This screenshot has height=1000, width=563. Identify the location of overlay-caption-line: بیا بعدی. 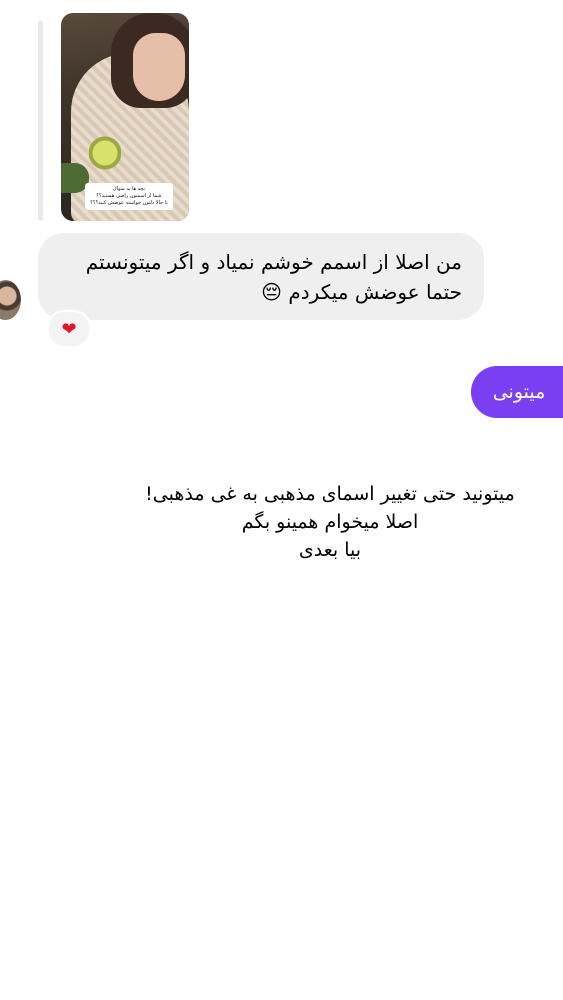
(330, 550).